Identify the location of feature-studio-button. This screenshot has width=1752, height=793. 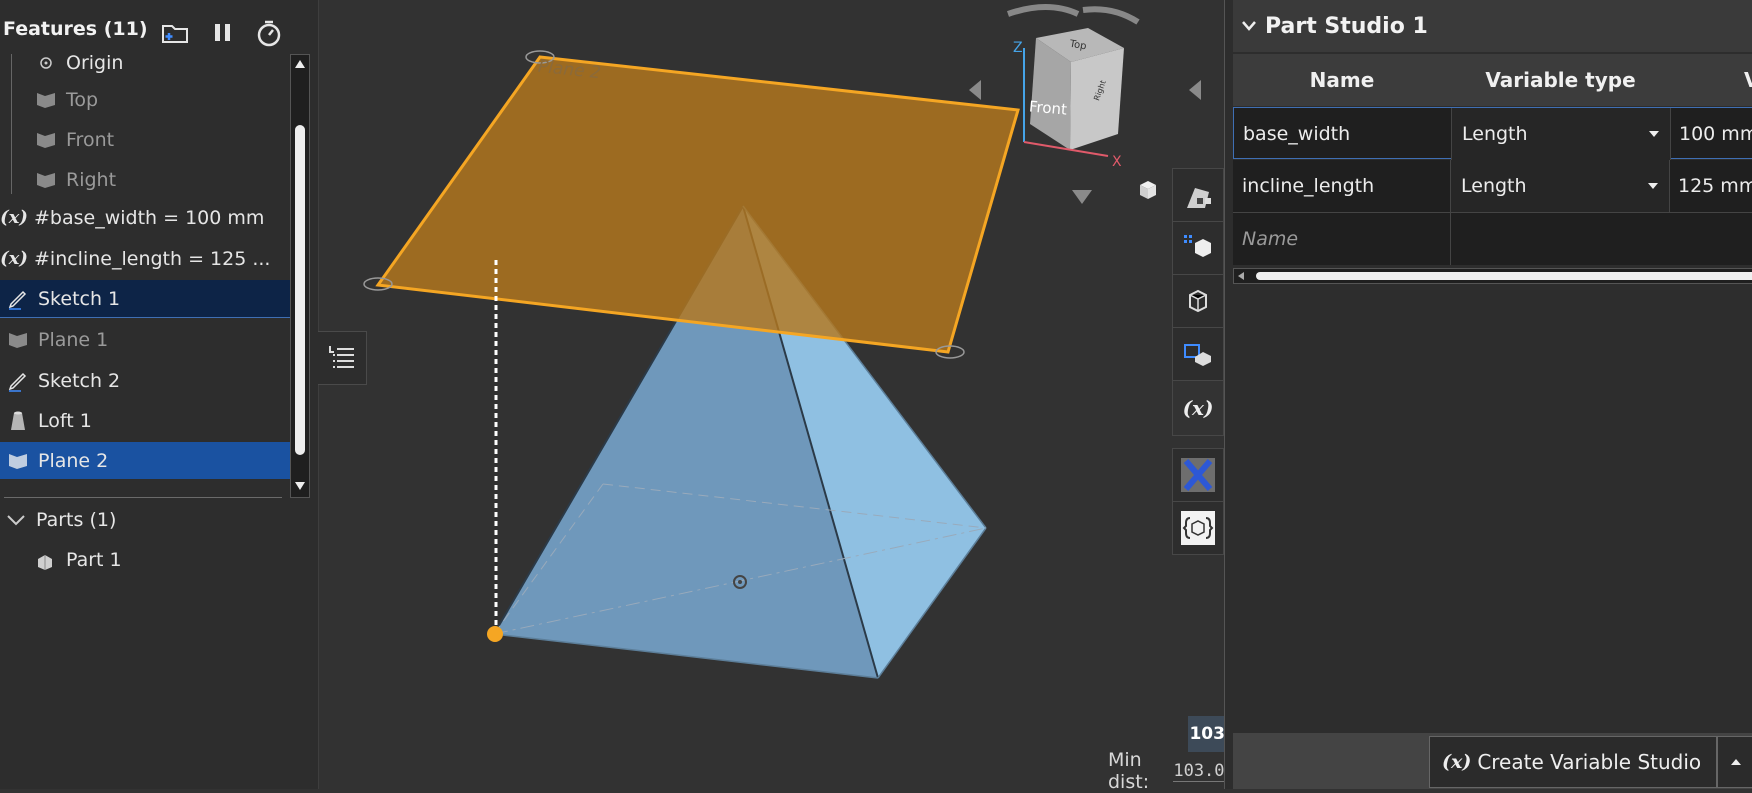
(1198, 528).